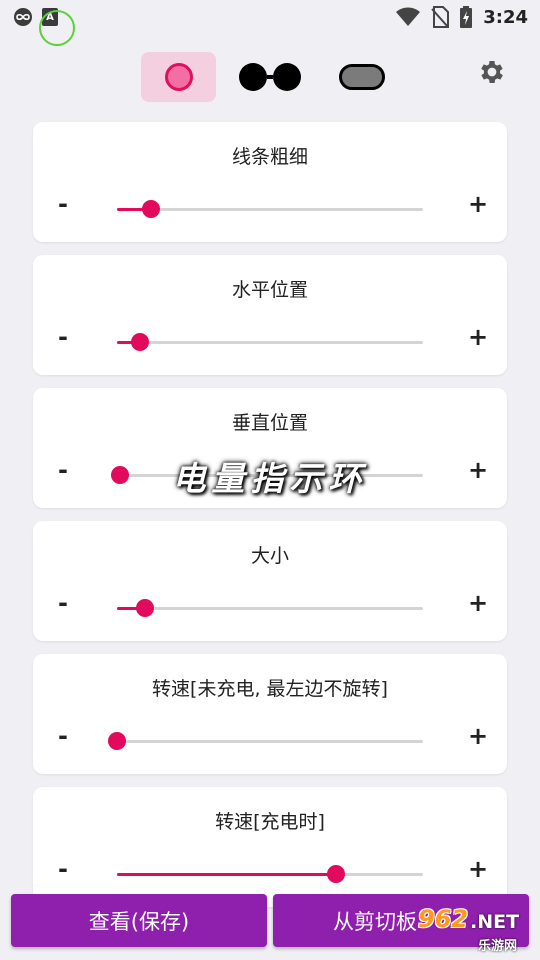 Image resolution: width=540 pixels, height=960 pixels. I want to click on view-save-button: 查看(保存), so click(139, 920).